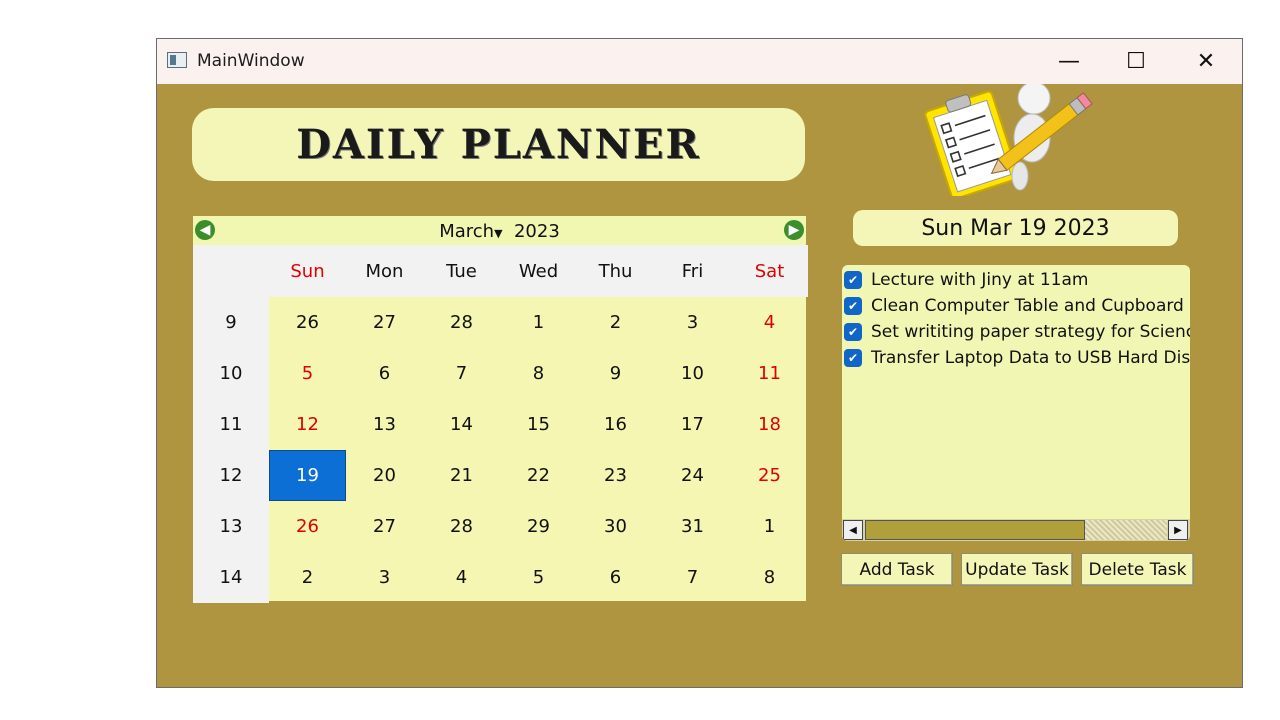 Image resolution: width=1280 pixels, height=720 pixels. I want to click on close-icon: ✕, so click(1206, 61).